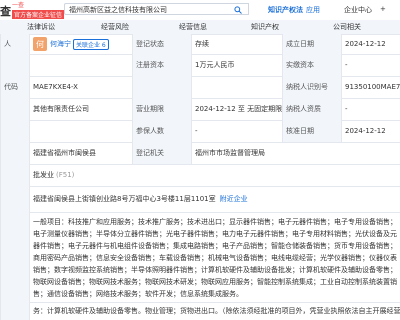 This screenshot has width=400, height=320. I want to click on status-value: 存续, so click(202, 44).